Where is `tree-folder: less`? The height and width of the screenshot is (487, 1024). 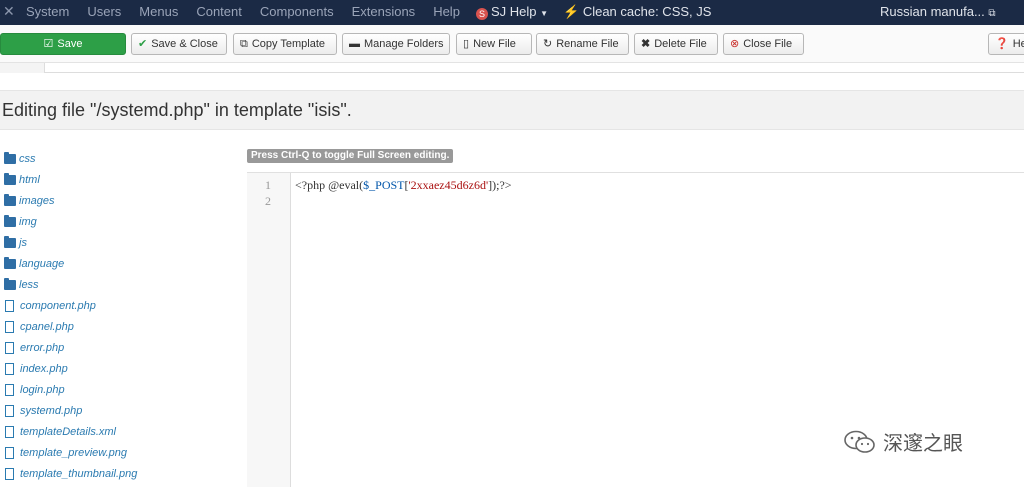
tree-folder: less is located at coordinates (119, 284).